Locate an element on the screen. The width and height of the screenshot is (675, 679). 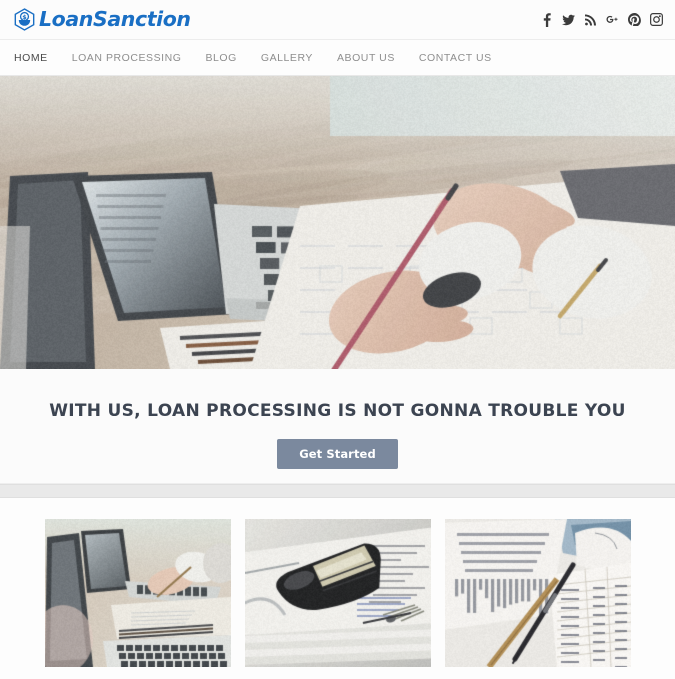
pinterest-icon is located at coordinates (634, 20).